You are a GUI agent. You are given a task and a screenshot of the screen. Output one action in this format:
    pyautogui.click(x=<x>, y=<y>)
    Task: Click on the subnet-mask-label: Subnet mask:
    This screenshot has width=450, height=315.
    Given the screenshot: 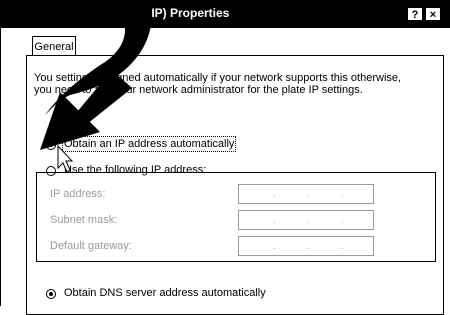 What is the action you would take?
    pyautogui.click(x=84, y=220)
    